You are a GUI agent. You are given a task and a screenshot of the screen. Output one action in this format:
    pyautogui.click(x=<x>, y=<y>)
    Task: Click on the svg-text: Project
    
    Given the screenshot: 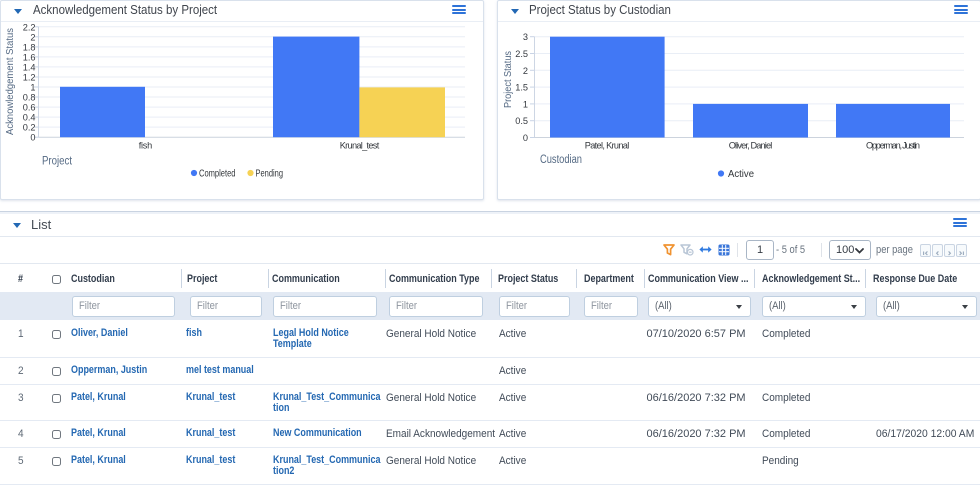 What is the action you would take?
    pyautogui.click(x=57, y=162)
    